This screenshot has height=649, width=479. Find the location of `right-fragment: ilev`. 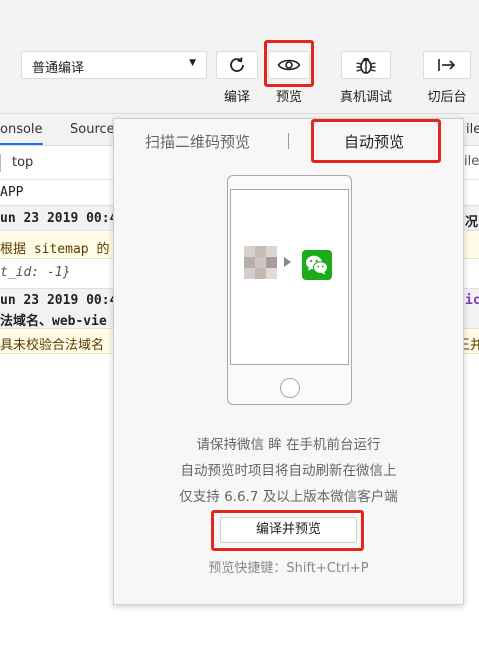

right-fragment: ilev is located at coordinates (471, 161).